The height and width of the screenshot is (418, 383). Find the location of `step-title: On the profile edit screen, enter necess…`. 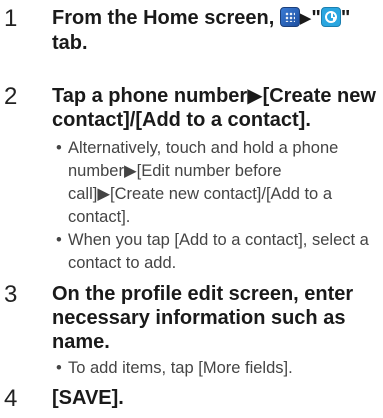

step-title: On the profile edit screen, enter necess… is located at coordinates (203, 318).